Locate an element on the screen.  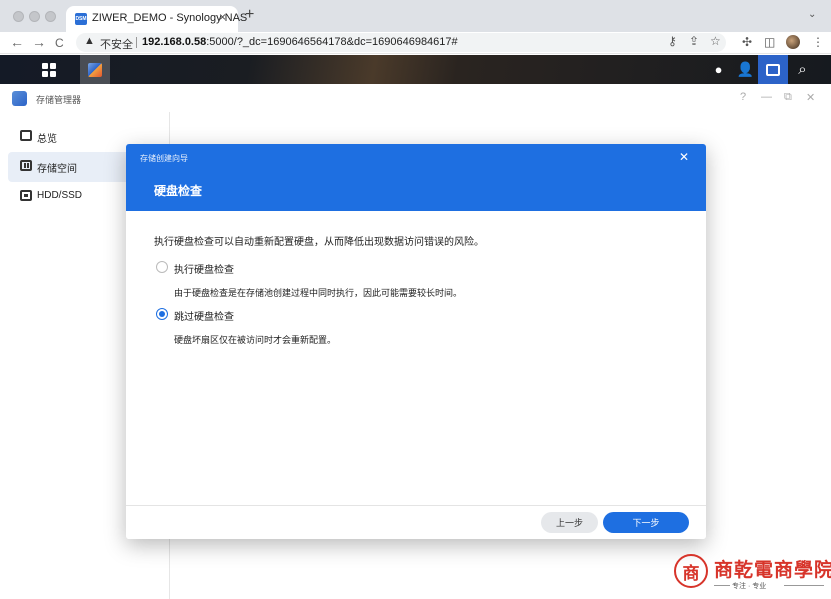
window-title: 存储管理器 is located at coordinates (59, 100).